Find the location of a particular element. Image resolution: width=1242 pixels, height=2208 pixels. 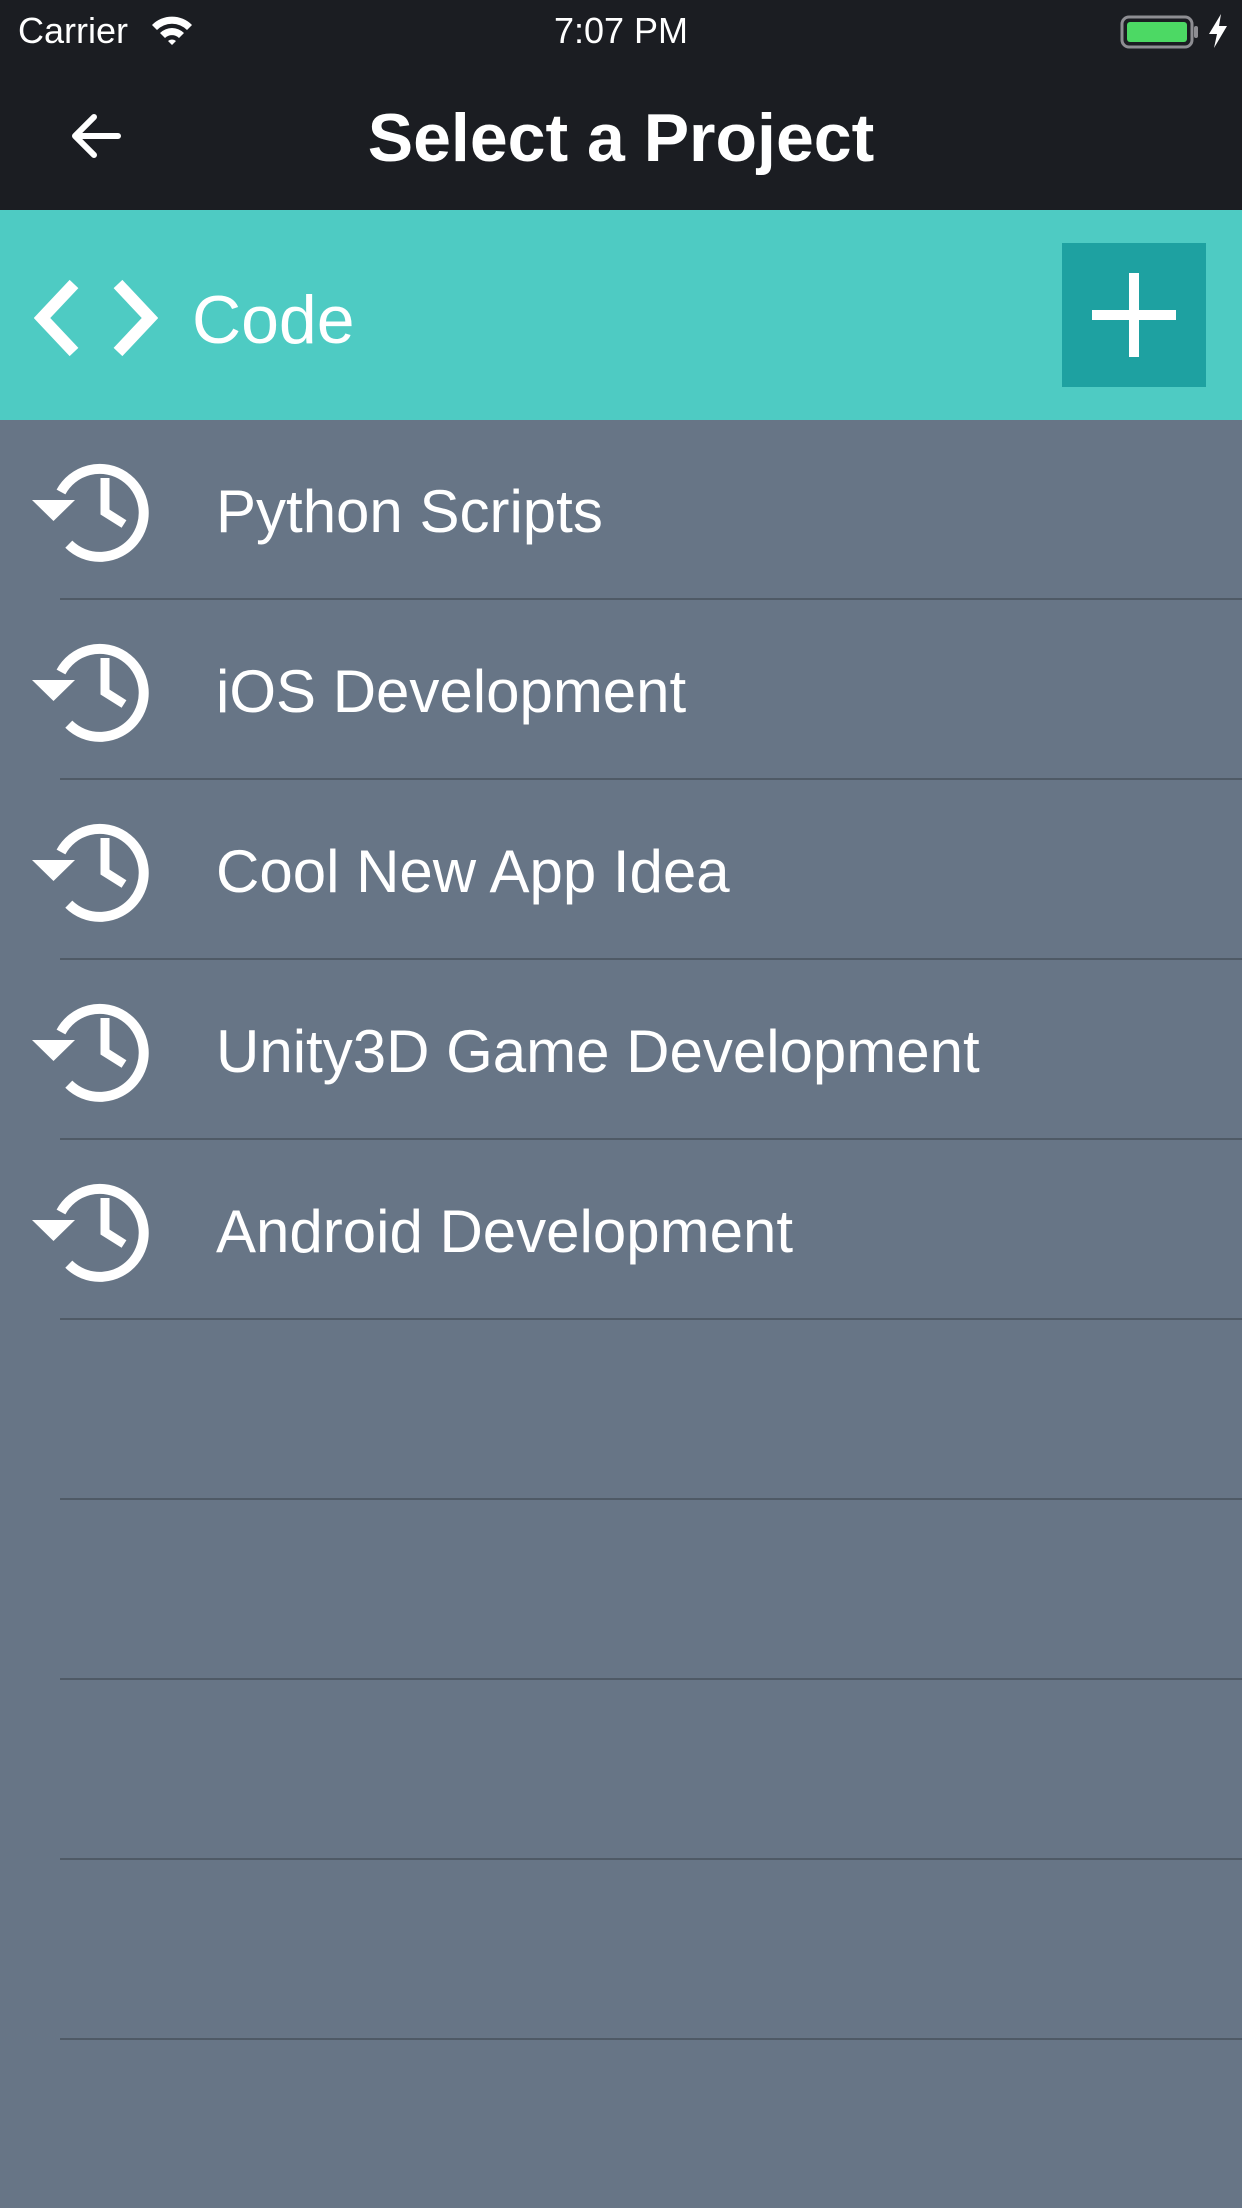

list-item: Android Development is located at coordinates (621, 1230).